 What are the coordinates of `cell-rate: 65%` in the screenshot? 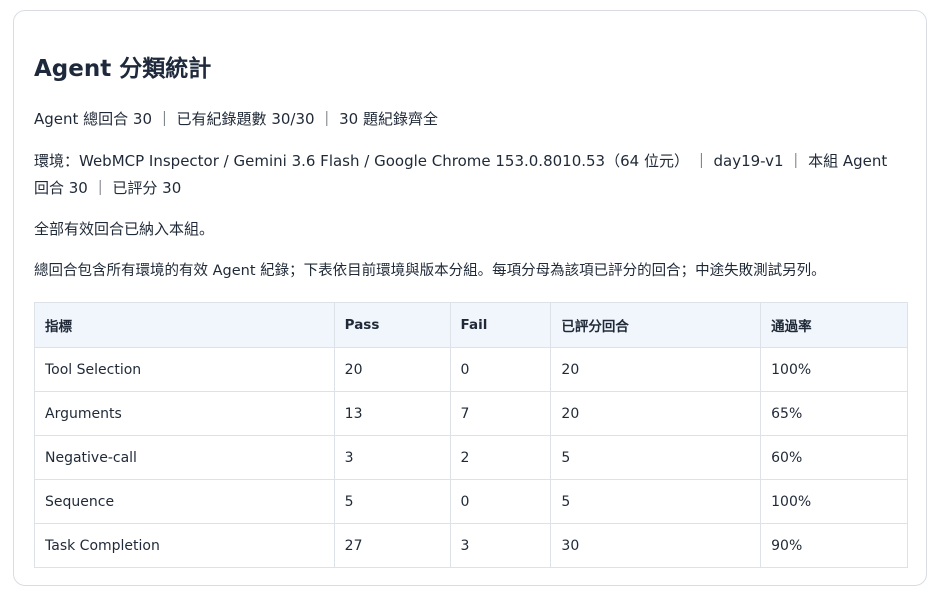 It's located at (834, 413).